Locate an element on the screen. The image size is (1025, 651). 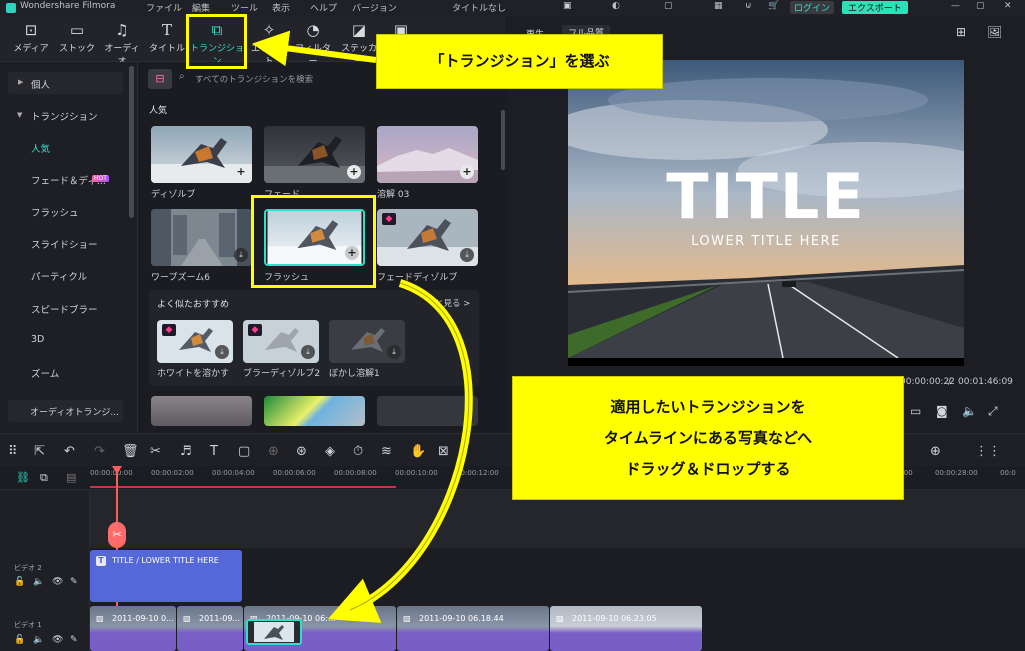
snapshot-image-icon: 🖼 is located at coordinates (994, 32).